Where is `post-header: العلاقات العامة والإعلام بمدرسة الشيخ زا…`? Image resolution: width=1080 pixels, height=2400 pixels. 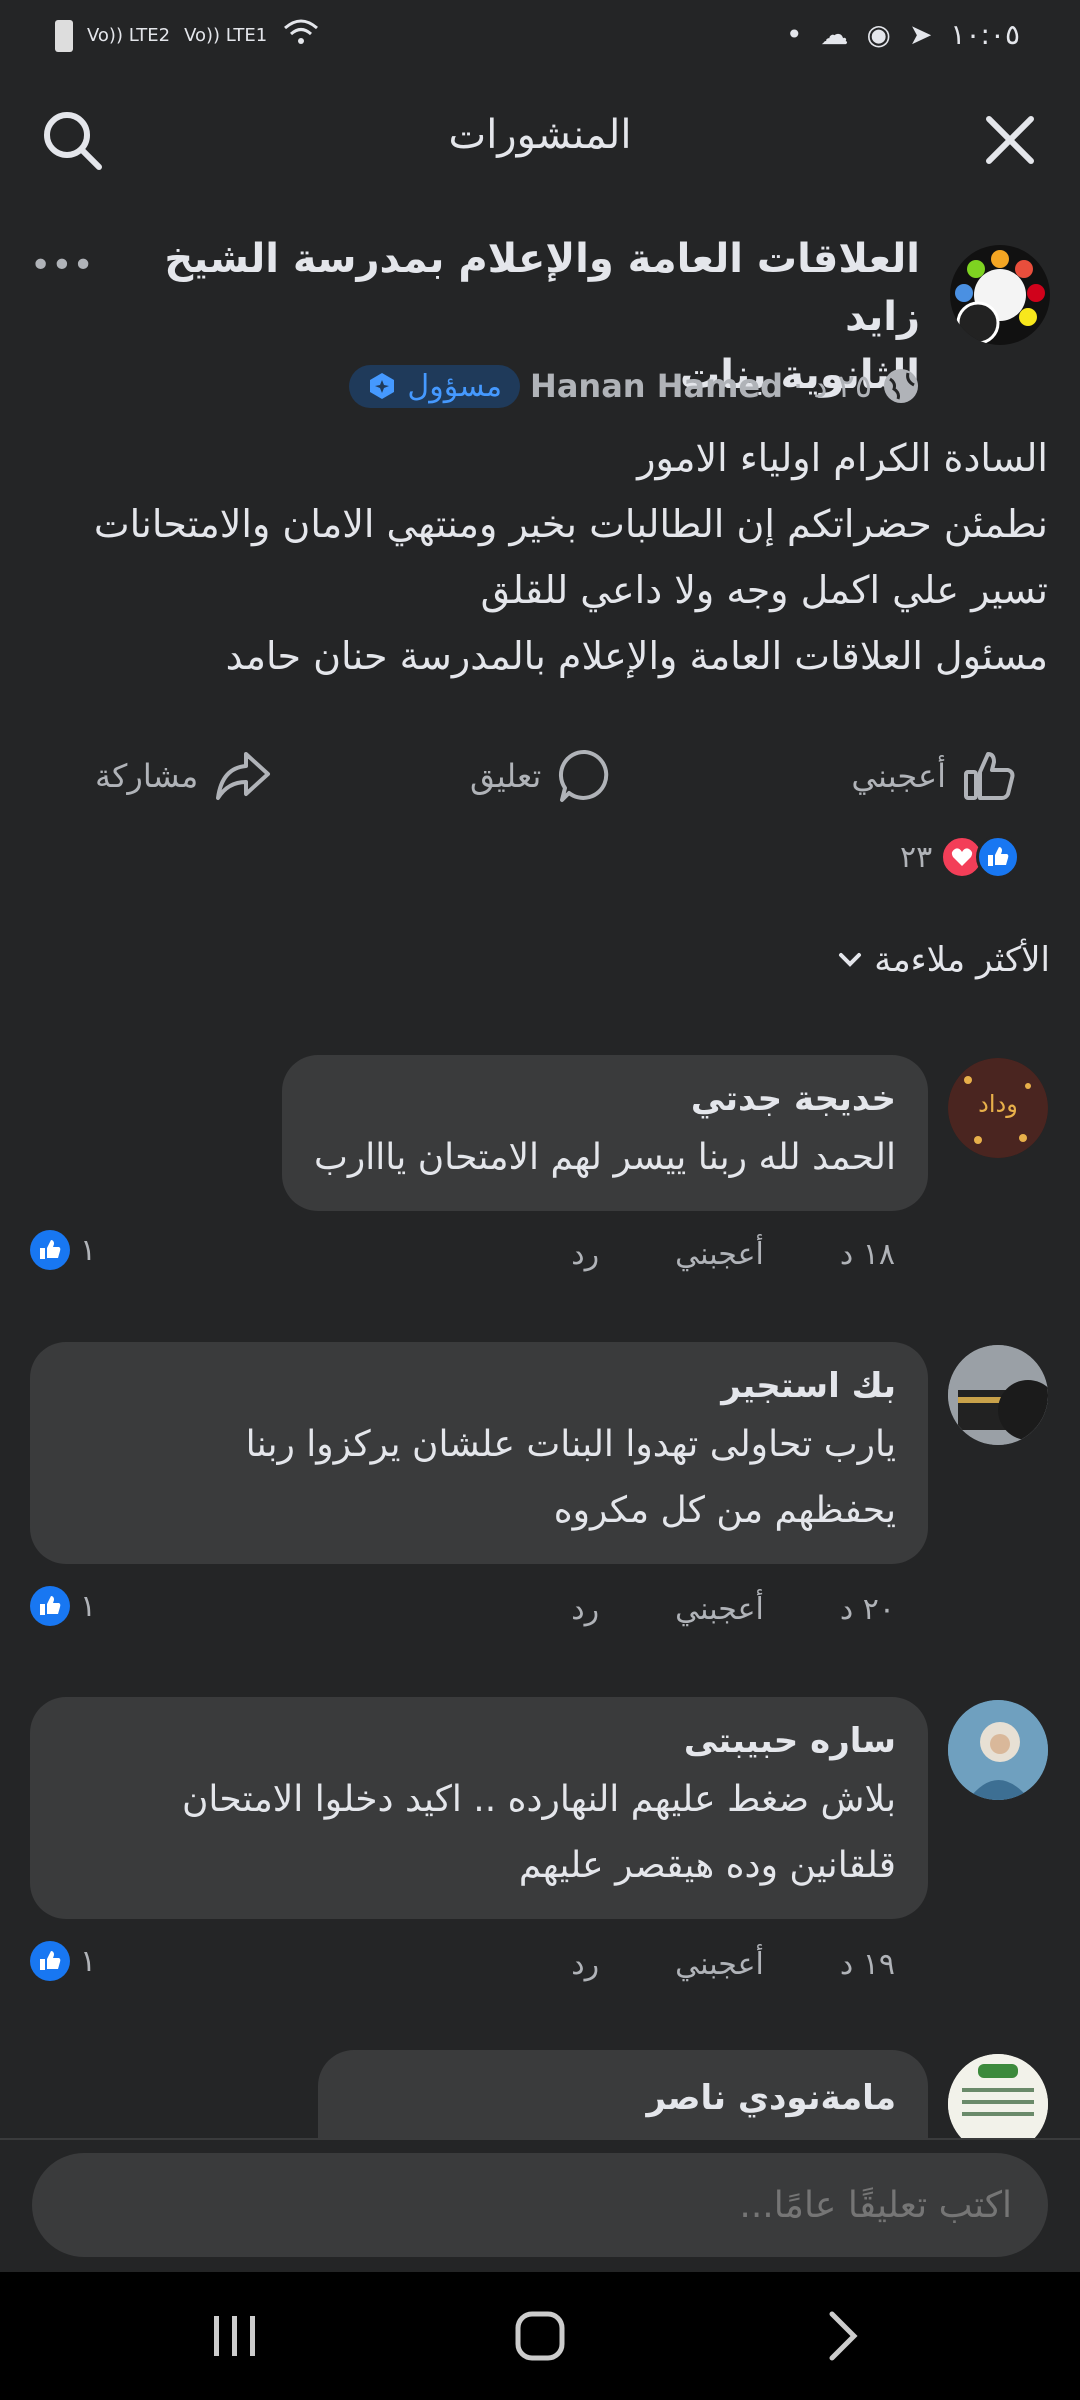
post-header: العلاقات العامة والإعلام بمدرسة الشيخ زا… is located at coordinates (540, 320).